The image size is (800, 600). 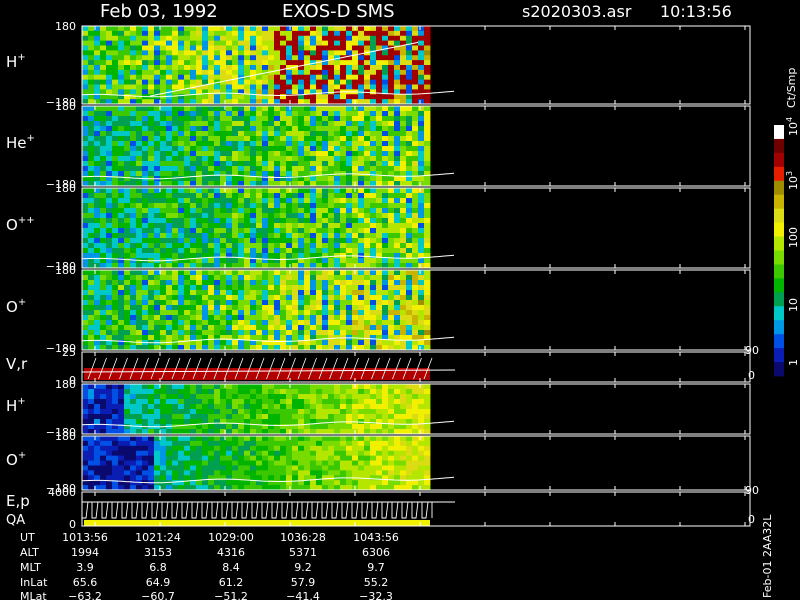 What do you see at coordinates (303, 595) in the screenshot?
I see `ephemeris-value: −41.4` at bounding box center [303, 595].